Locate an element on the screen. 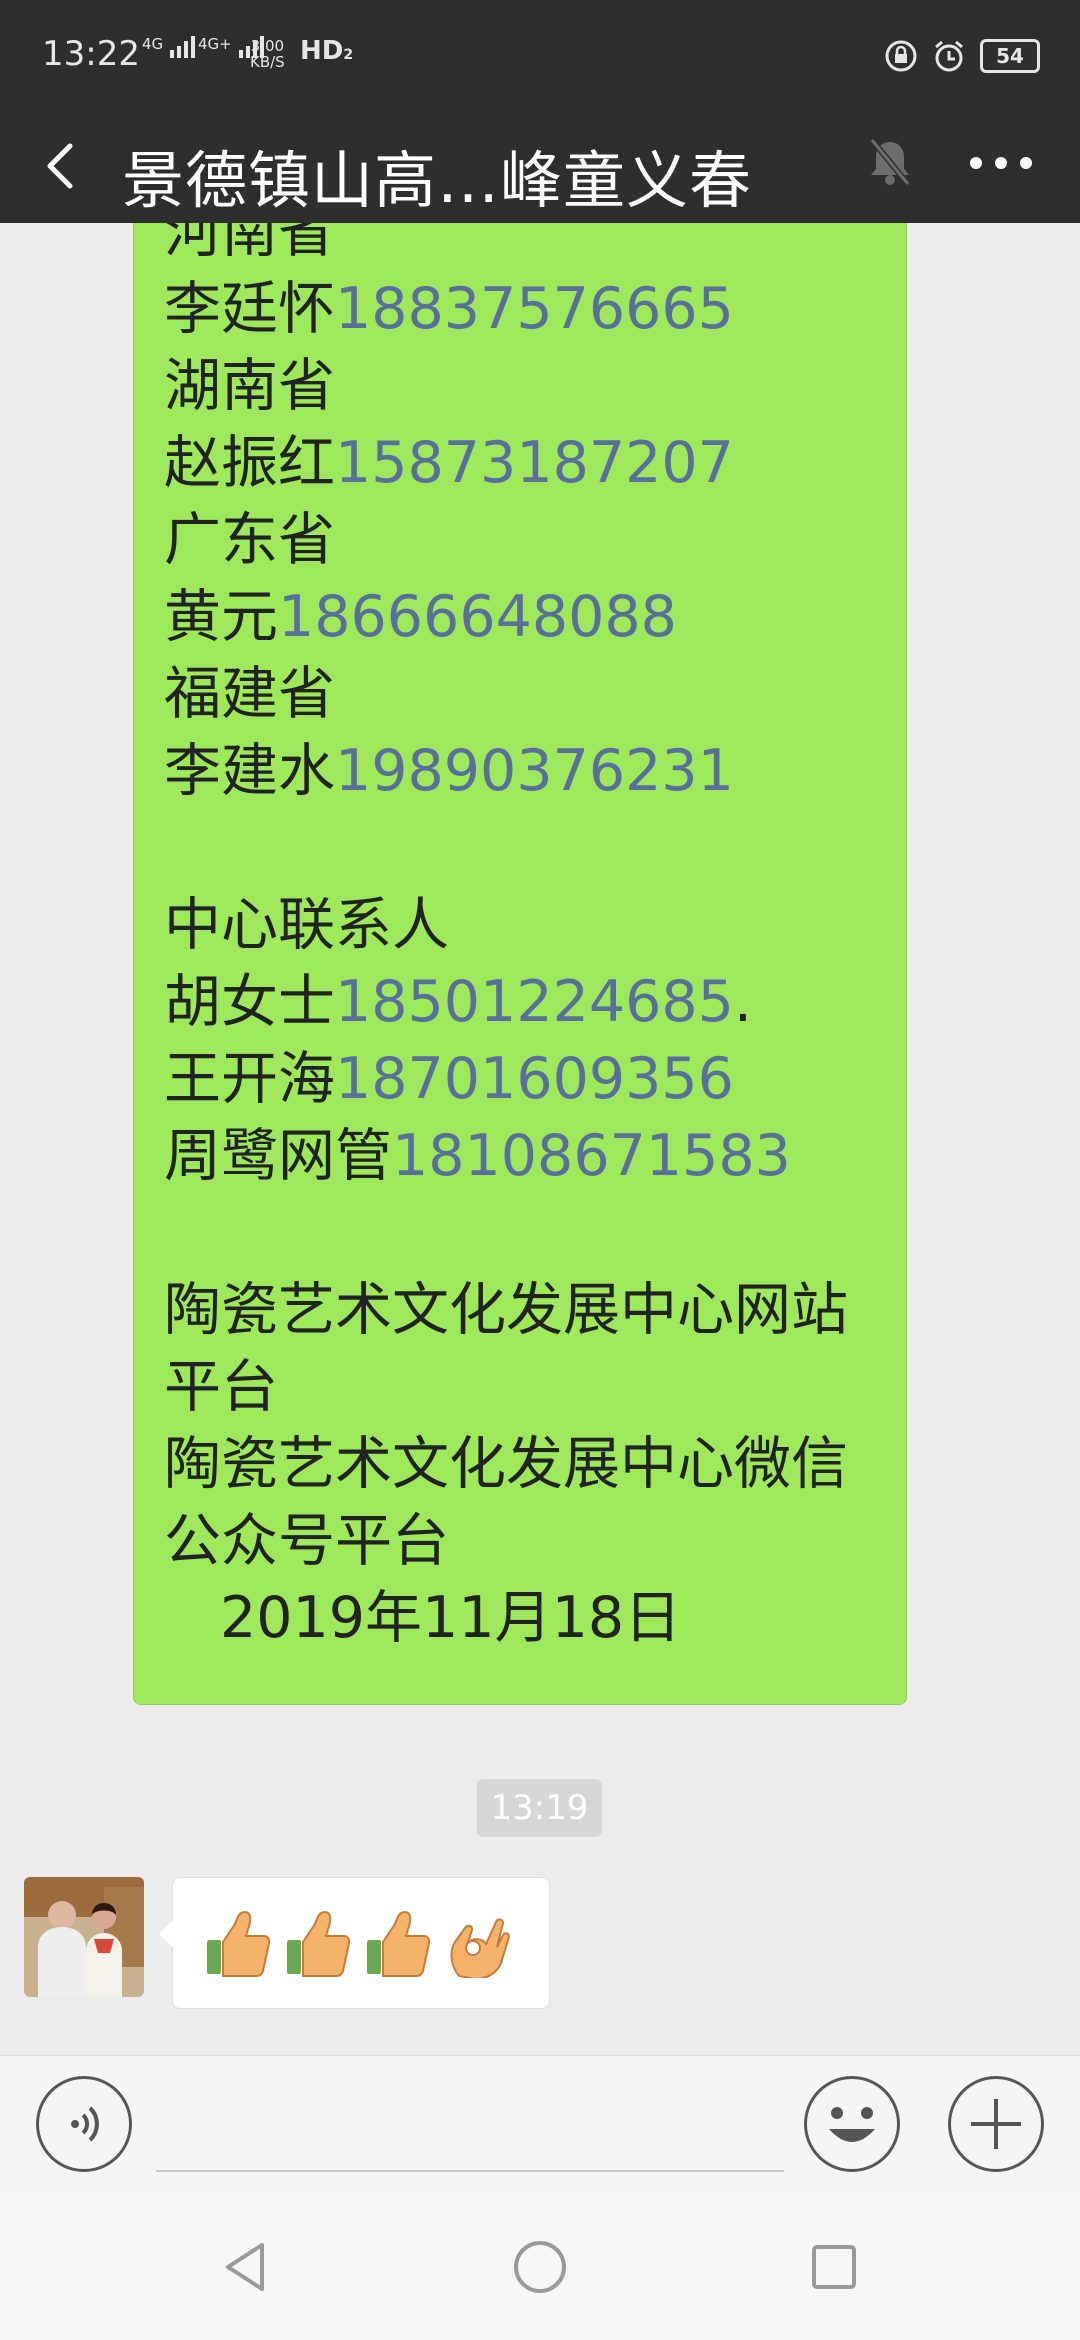 The width and height of the screenshot is (1080, 2340). network-label-2: 4G+ is located at coordinates (215, 44).